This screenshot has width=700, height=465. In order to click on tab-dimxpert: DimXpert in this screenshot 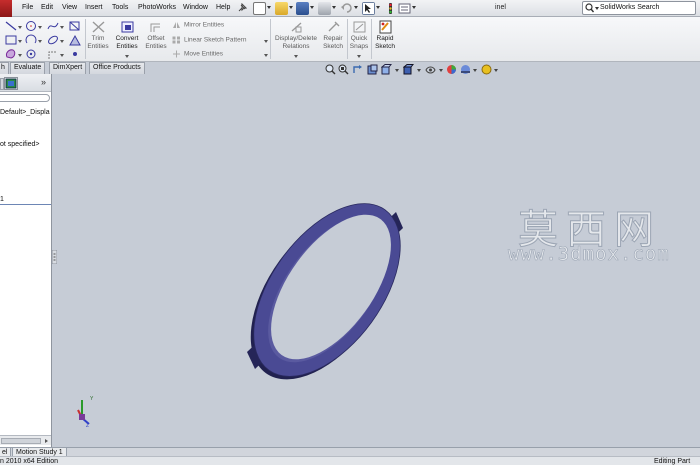, I will do `click(68, 68)`.